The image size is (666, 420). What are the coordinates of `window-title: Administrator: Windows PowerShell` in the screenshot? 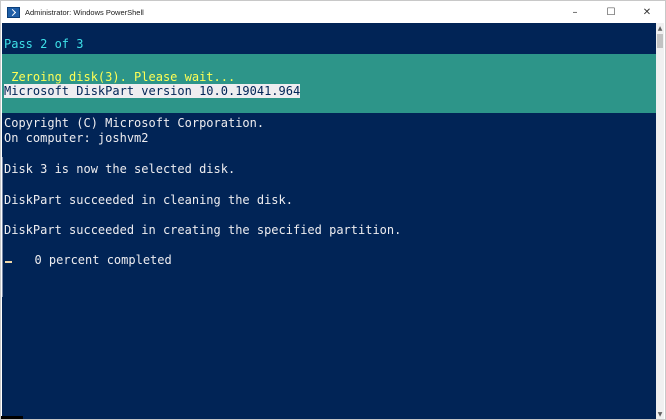 It's located at (84, 12).